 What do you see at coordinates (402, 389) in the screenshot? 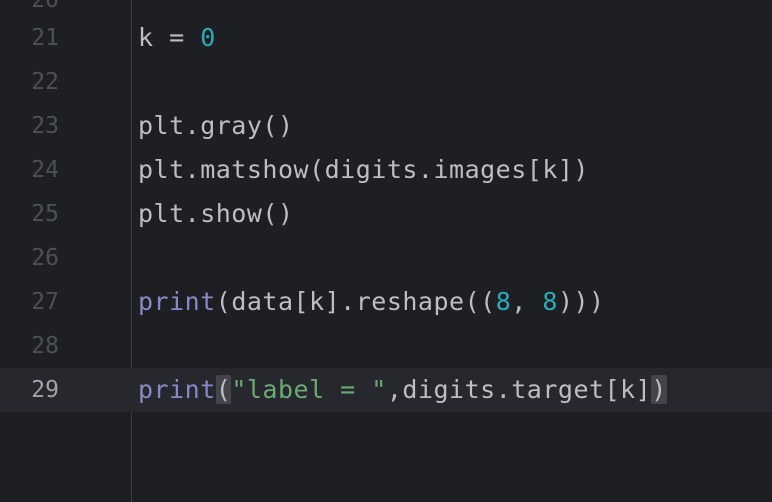
I see `code-text: print("label = ",digits.target[k])` at bounding box center [402, 389].